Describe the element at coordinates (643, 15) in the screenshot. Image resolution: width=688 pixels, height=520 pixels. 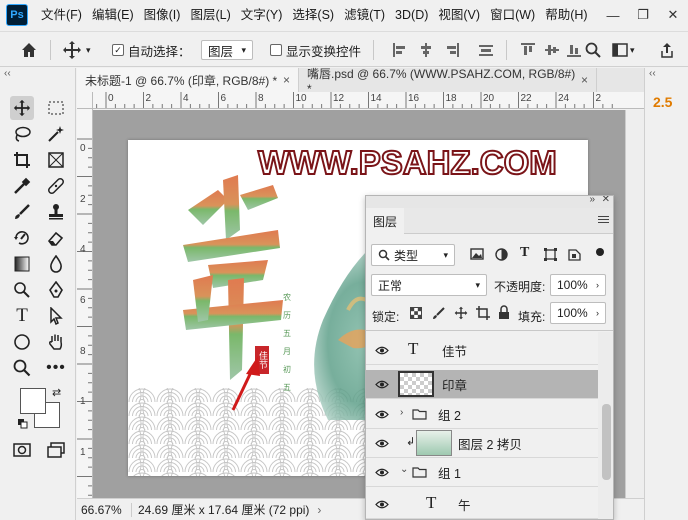
I see `restore-icon: ❐` at that location.